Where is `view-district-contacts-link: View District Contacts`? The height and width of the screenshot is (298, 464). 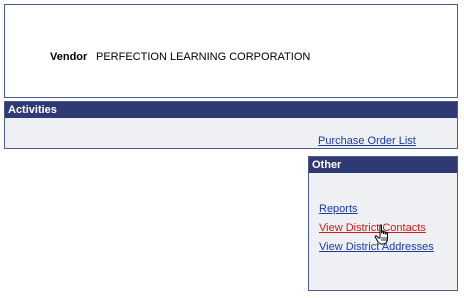 view-district-contacts-link: View District Contacts is located at coordinates (372, 228).